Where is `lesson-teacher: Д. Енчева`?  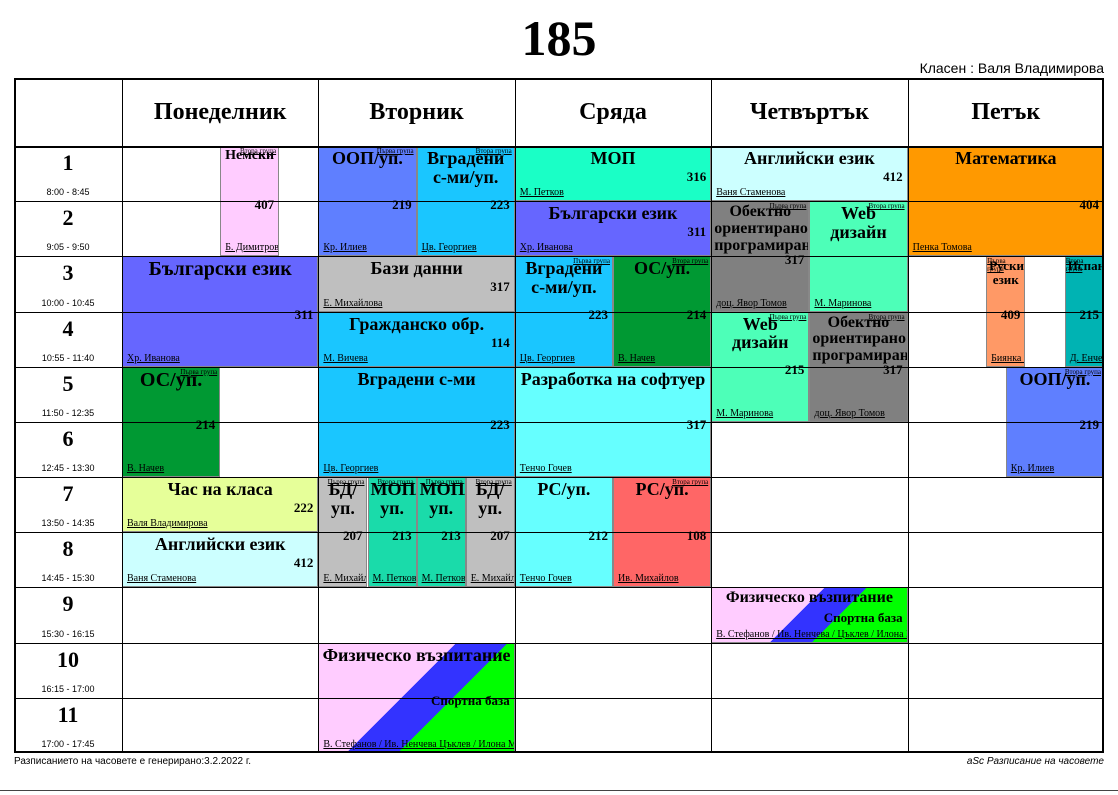 lesson-teacher: Д. Енчева is located at coordinates (1086, 358).